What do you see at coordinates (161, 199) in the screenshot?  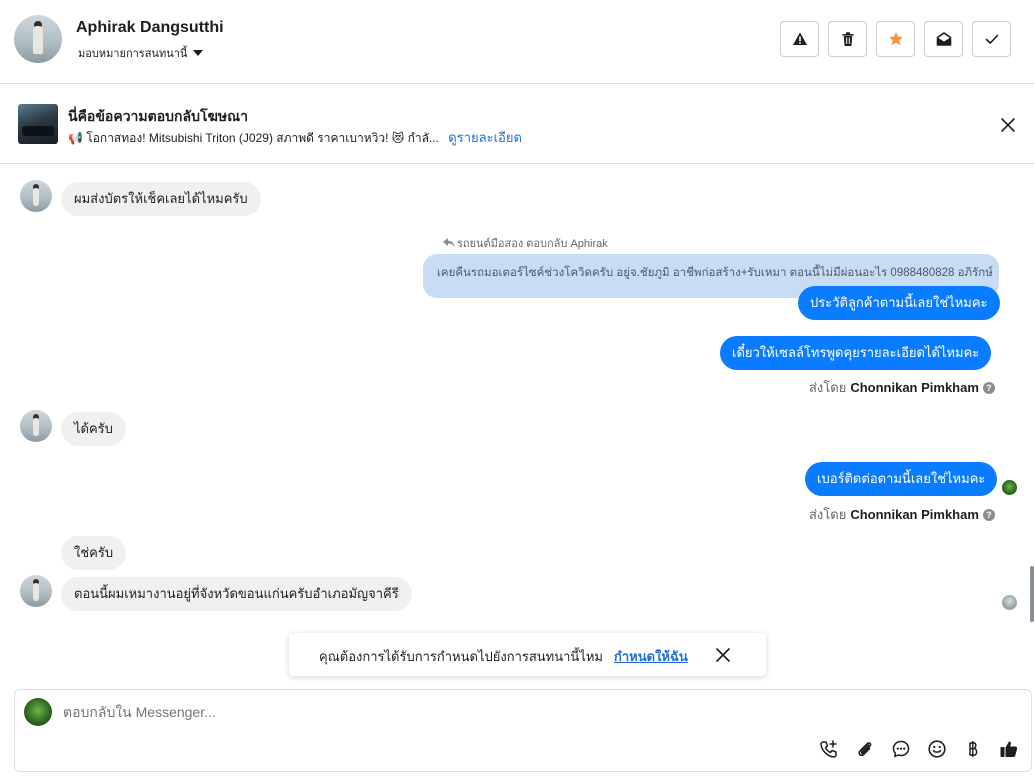 I see `incoming-message: ผมส่งบัตรให้เช็คเลยได้ไหมครับ` at bounding box center [161, 199].